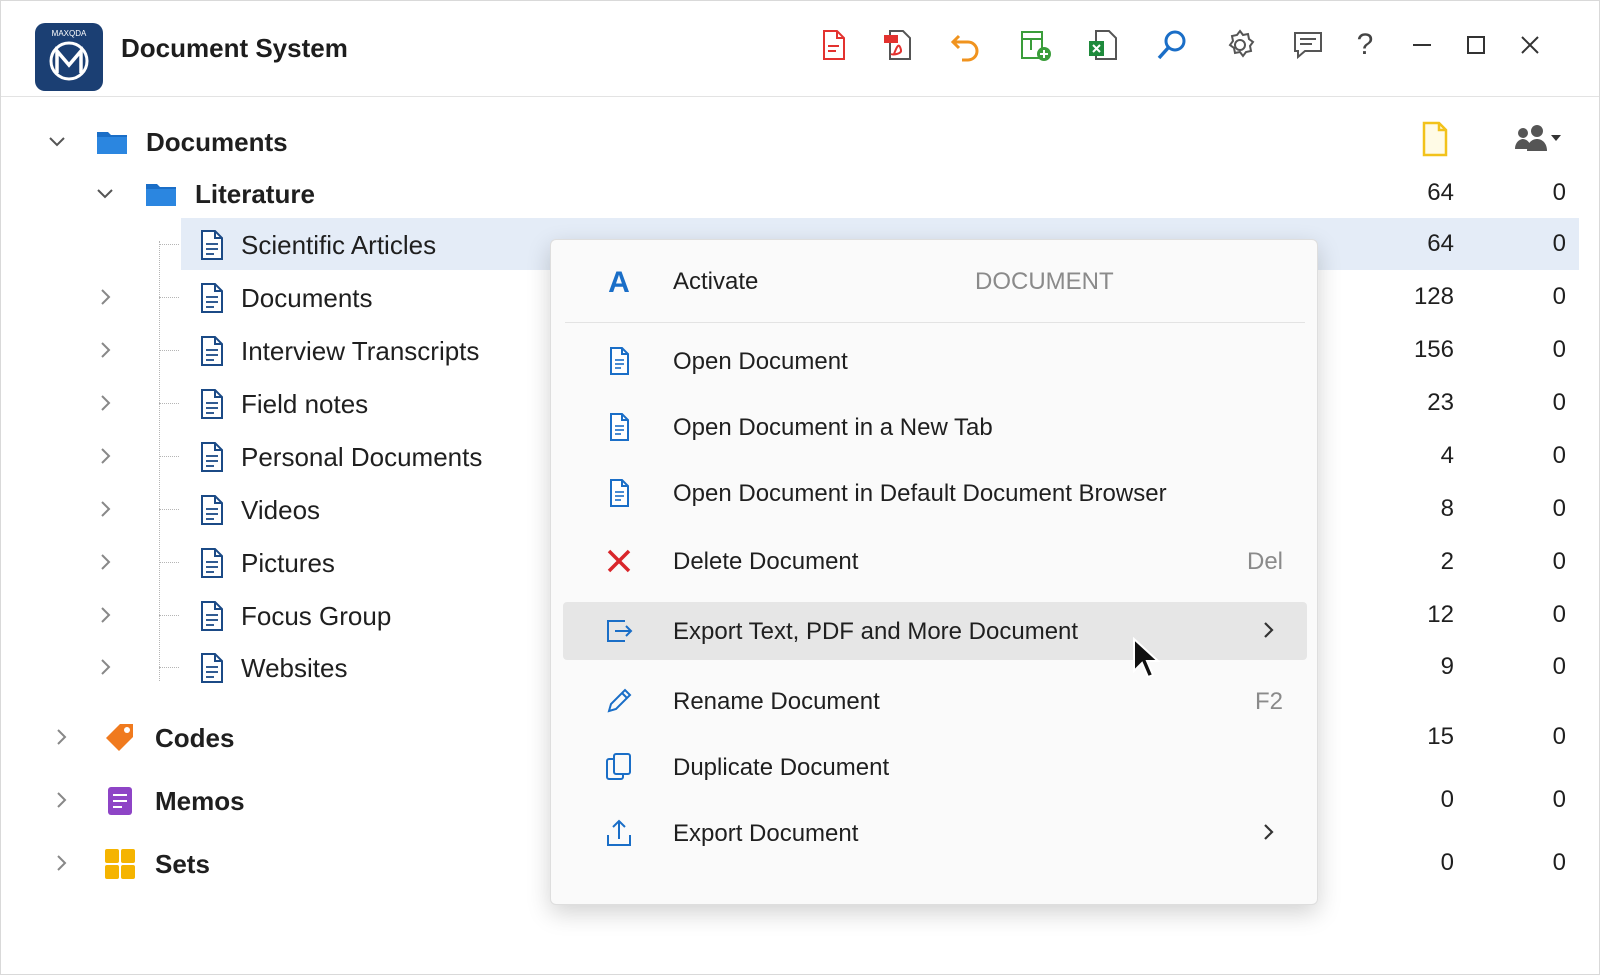 The height and width of the screenshot is (975, 1600). What do you see at coordinates (876, 631) in the screenshot?
I see `menu-item-label: Export Text, PDF and More Document` at bounding box center [876, 631].